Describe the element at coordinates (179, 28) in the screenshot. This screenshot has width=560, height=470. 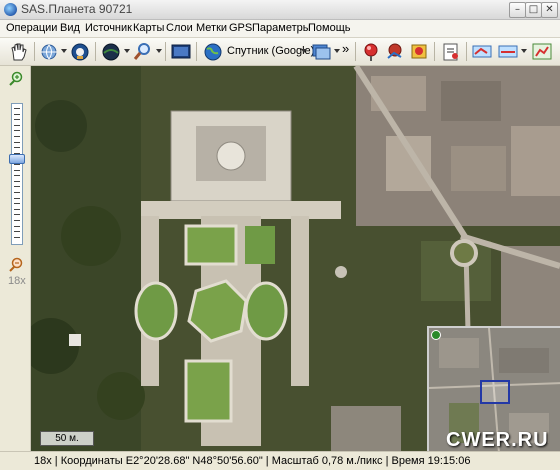
I see `menu-layers: Слои` at that location.